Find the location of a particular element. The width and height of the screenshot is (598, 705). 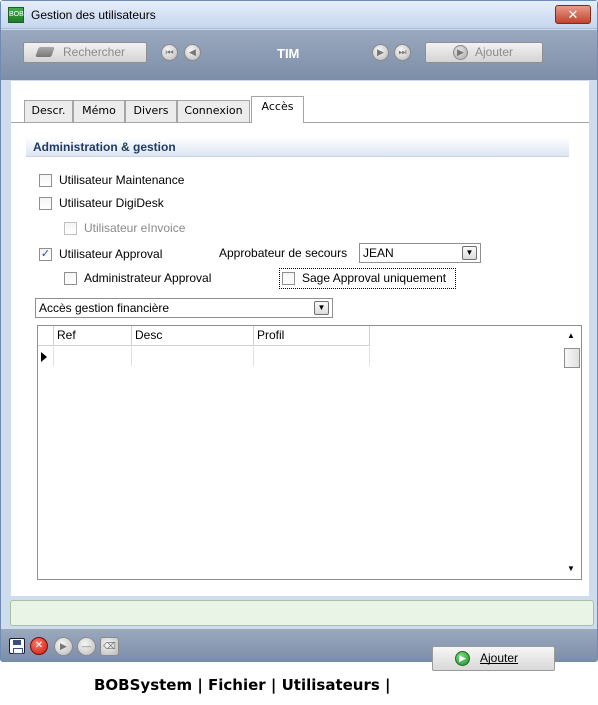

tab-strip: Descr. Mémo Divers Connexion Accès is located at coordinates (300, 109).